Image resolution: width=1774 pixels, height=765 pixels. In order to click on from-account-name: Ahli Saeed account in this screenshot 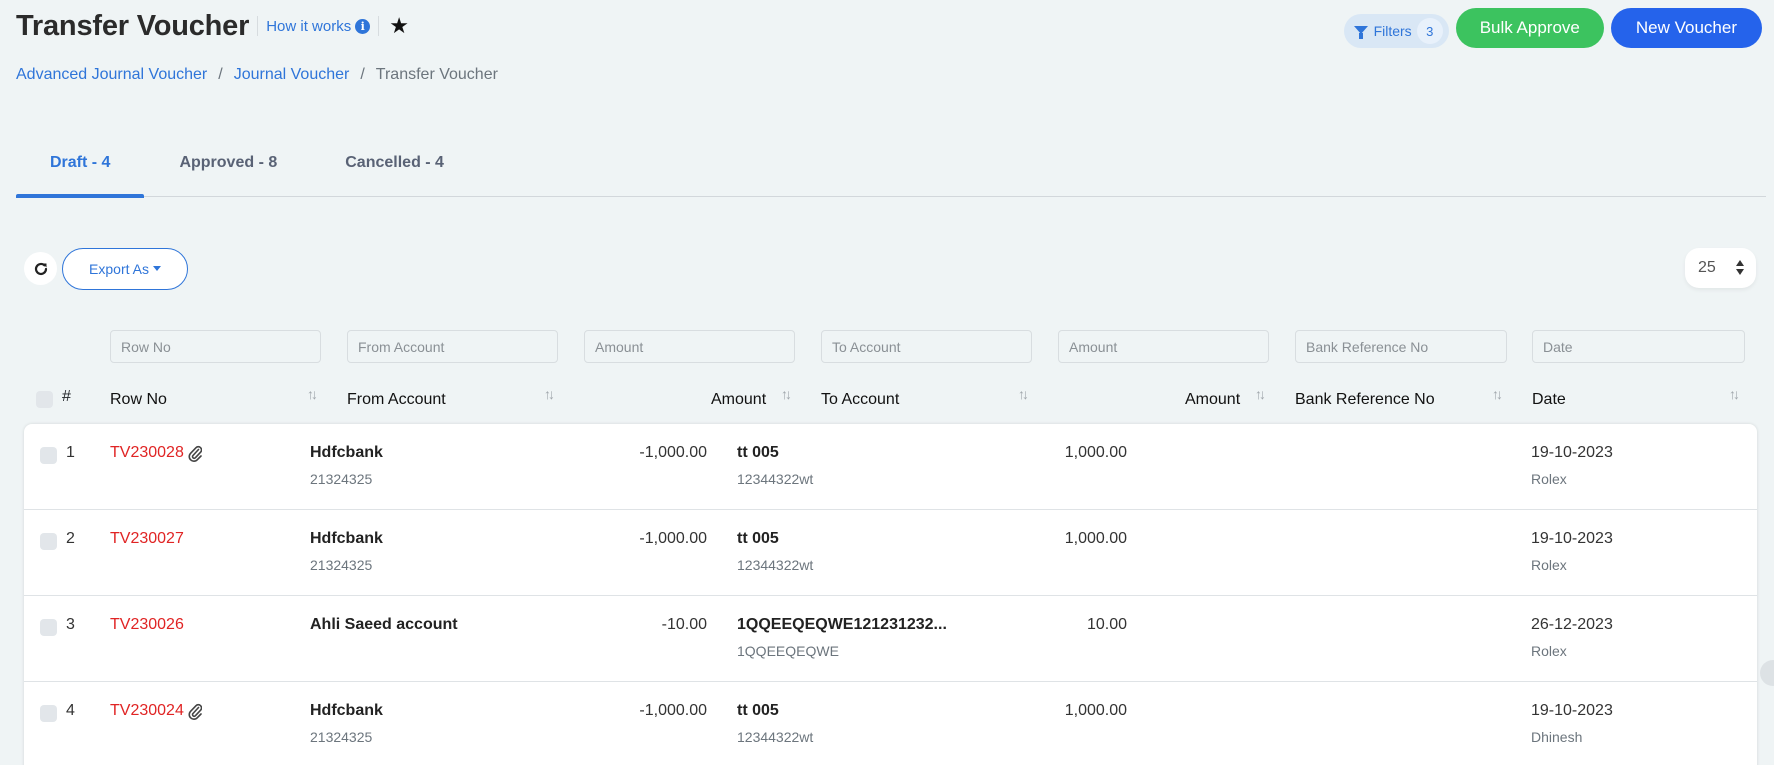, I will do `click(384, 624)`.